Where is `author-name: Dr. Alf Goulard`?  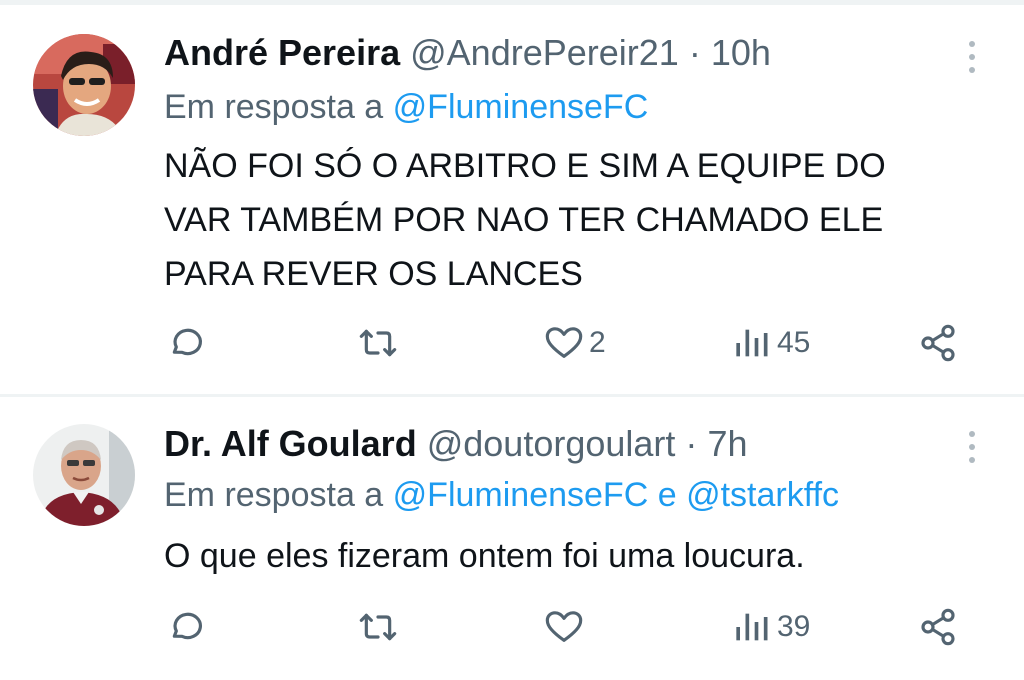
author-name: Dr. Alf Goulard is located at coordinates (290, 443).